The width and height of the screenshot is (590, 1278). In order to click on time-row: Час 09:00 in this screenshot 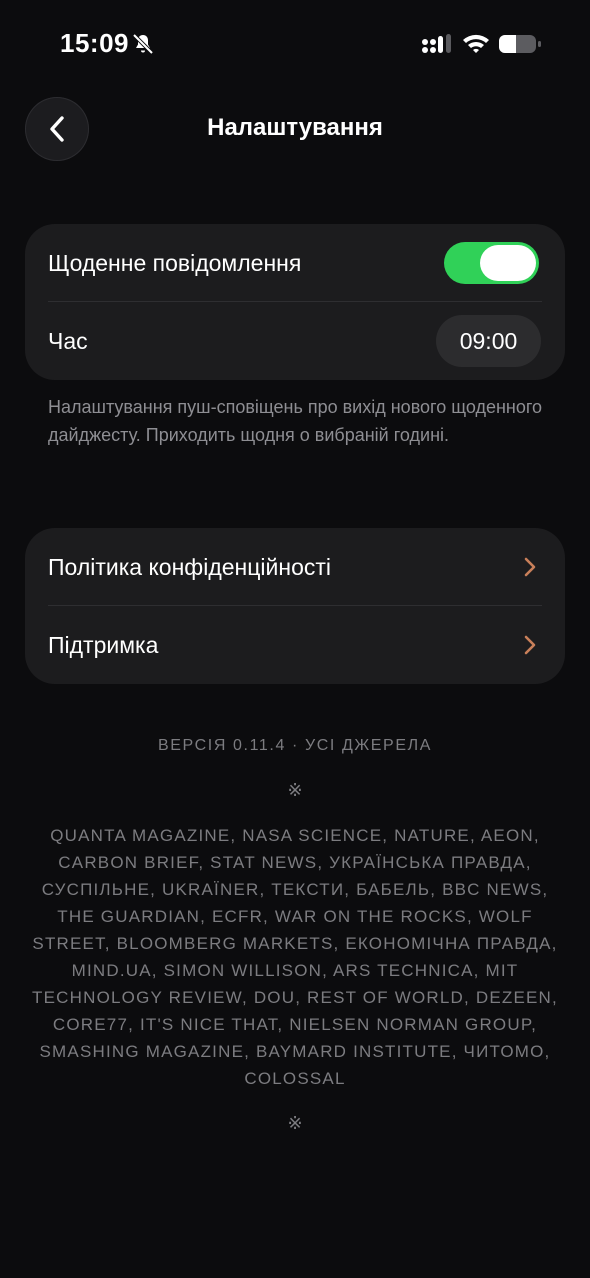, I will do `click(295, 341)`.